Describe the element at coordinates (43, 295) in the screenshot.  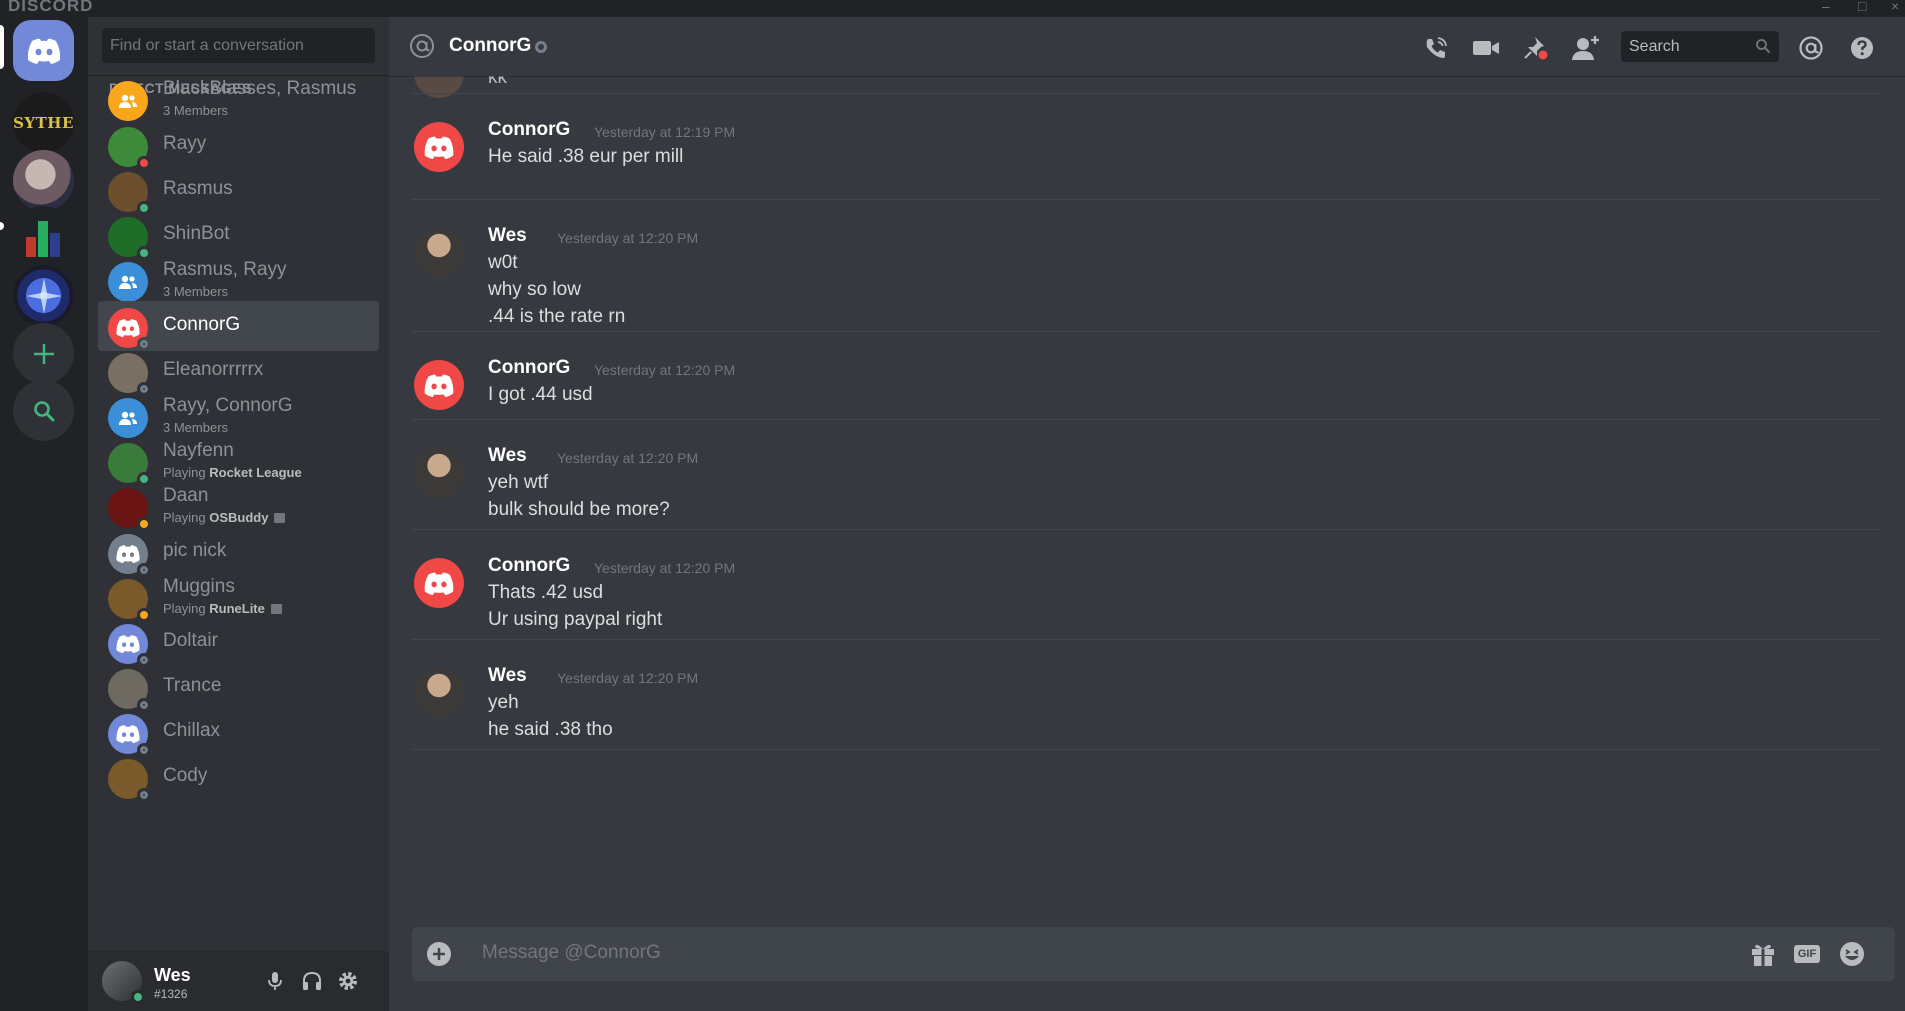
I see `server-compass` at that location.